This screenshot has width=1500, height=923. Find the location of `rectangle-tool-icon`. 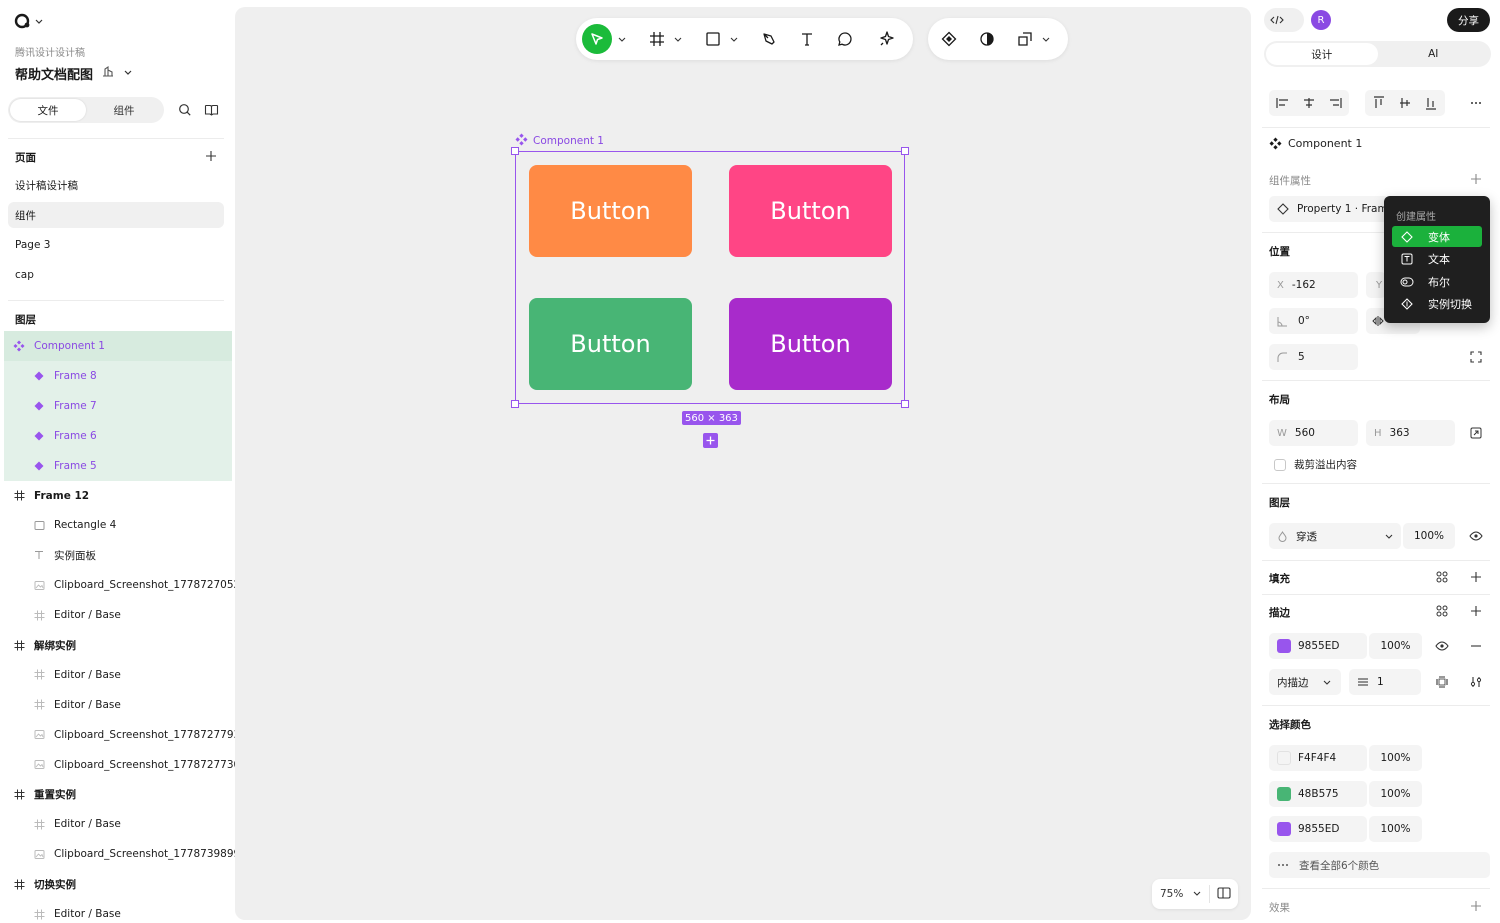

rectangle-tool-icon is located at coordinates (713, 39).